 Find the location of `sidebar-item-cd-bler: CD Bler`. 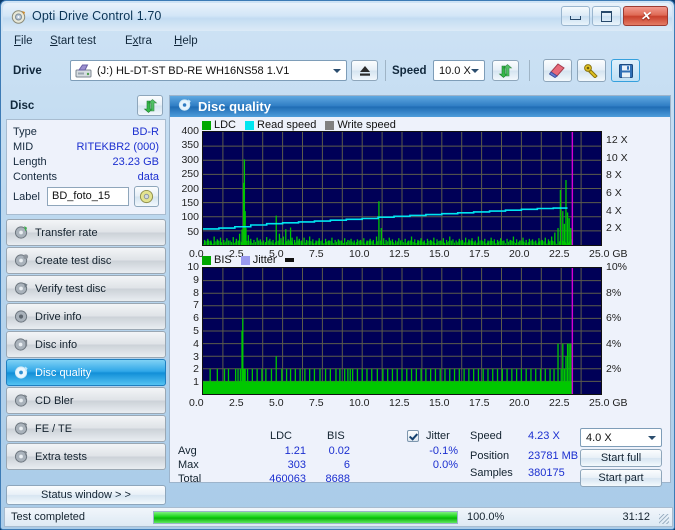

sidebar-item-cd-bler: CD Bler is located at coordinates (86, 400).